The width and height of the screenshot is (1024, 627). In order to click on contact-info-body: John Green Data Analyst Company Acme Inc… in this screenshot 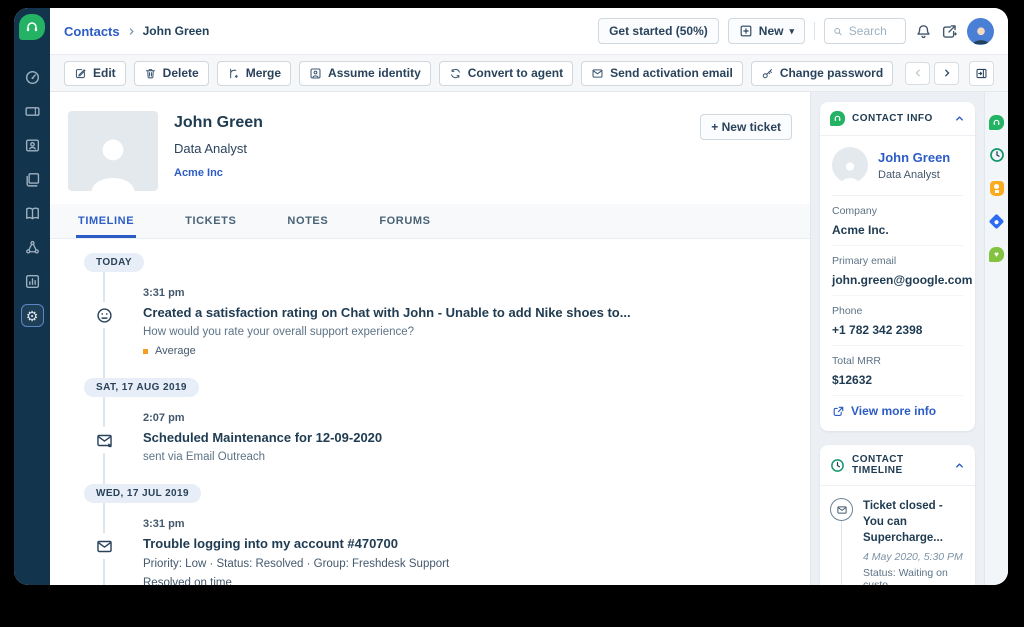, I will do `click(897, 283)`.